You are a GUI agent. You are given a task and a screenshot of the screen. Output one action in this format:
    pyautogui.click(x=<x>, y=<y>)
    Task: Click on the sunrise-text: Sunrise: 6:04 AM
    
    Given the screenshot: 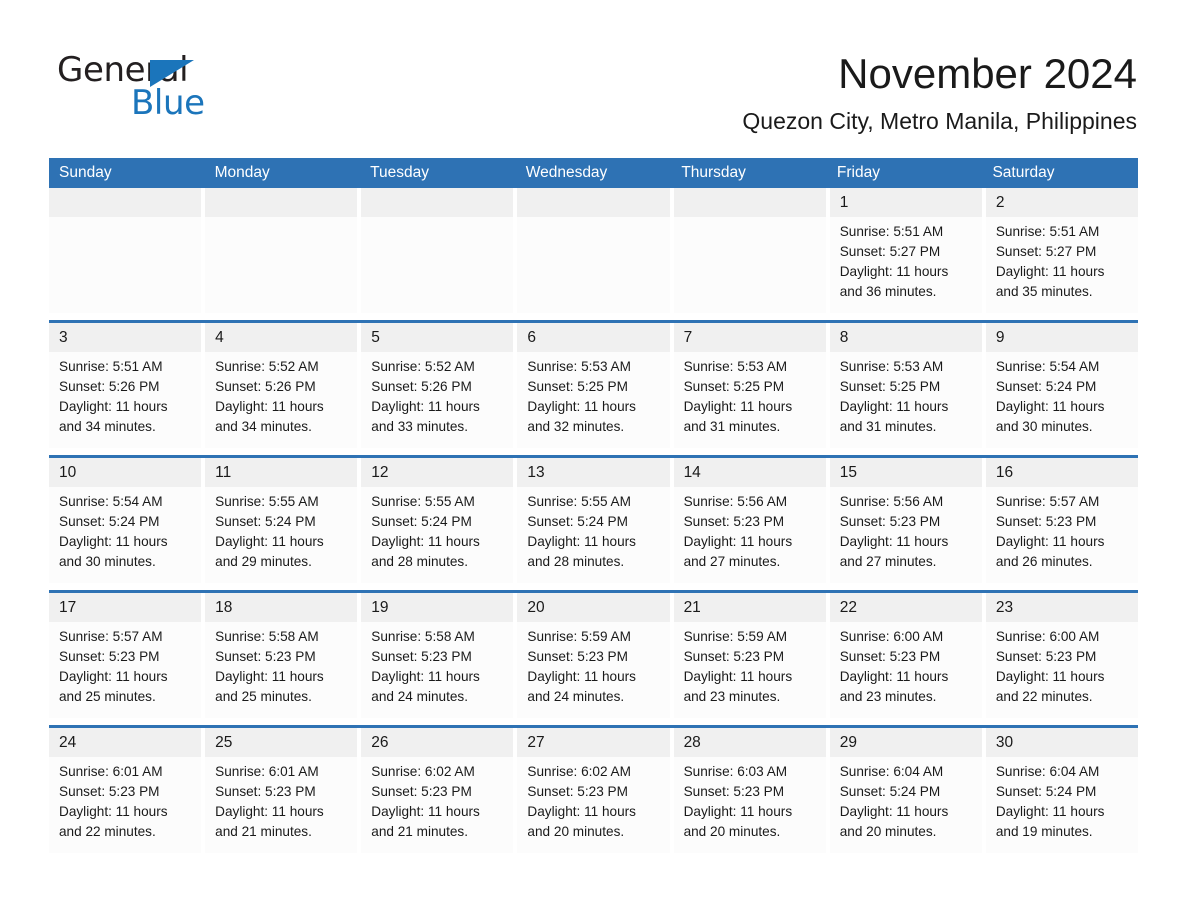 What is the action you would take?
    pyautogui.click(x=891, y=771)
    